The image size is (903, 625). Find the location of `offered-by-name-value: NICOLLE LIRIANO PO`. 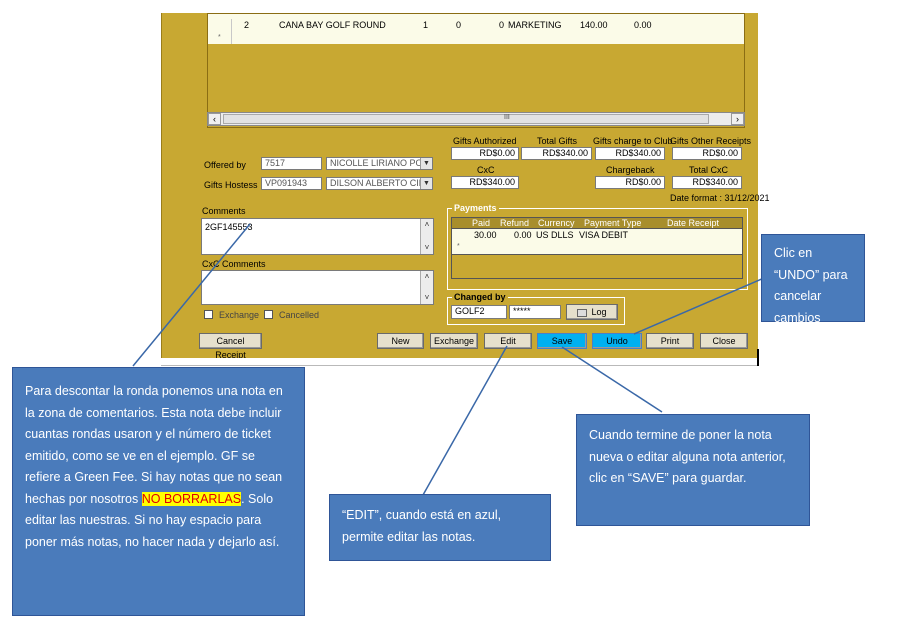

offered-by-name-value: NICOLLE LIRIANO PO is located at coordinates (376, 163).